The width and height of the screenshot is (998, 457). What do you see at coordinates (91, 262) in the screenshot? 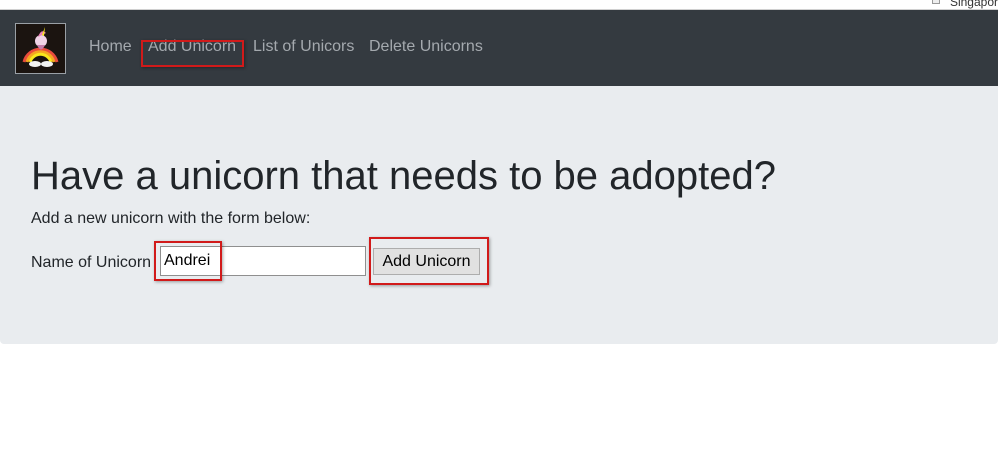
I see `unicorn-name-label: Name of Unicorn` at bounding box center [91, 262].